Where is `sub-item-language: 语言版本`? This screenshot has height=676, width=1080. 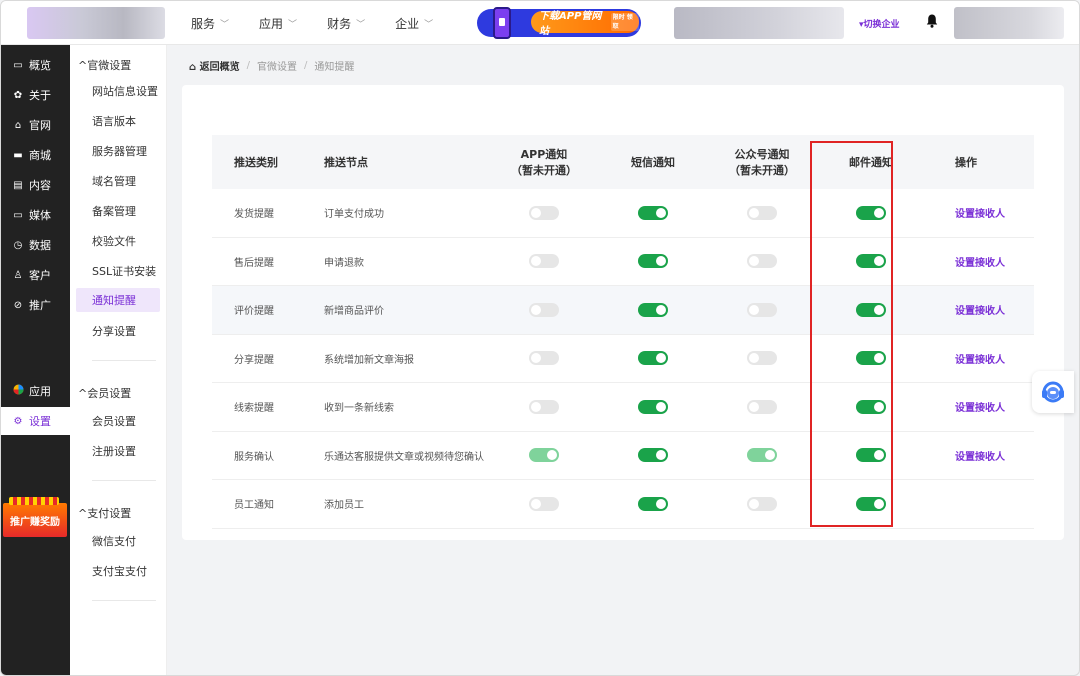
sub-item-language: 语言版本 is located at coordinates (118, 121).